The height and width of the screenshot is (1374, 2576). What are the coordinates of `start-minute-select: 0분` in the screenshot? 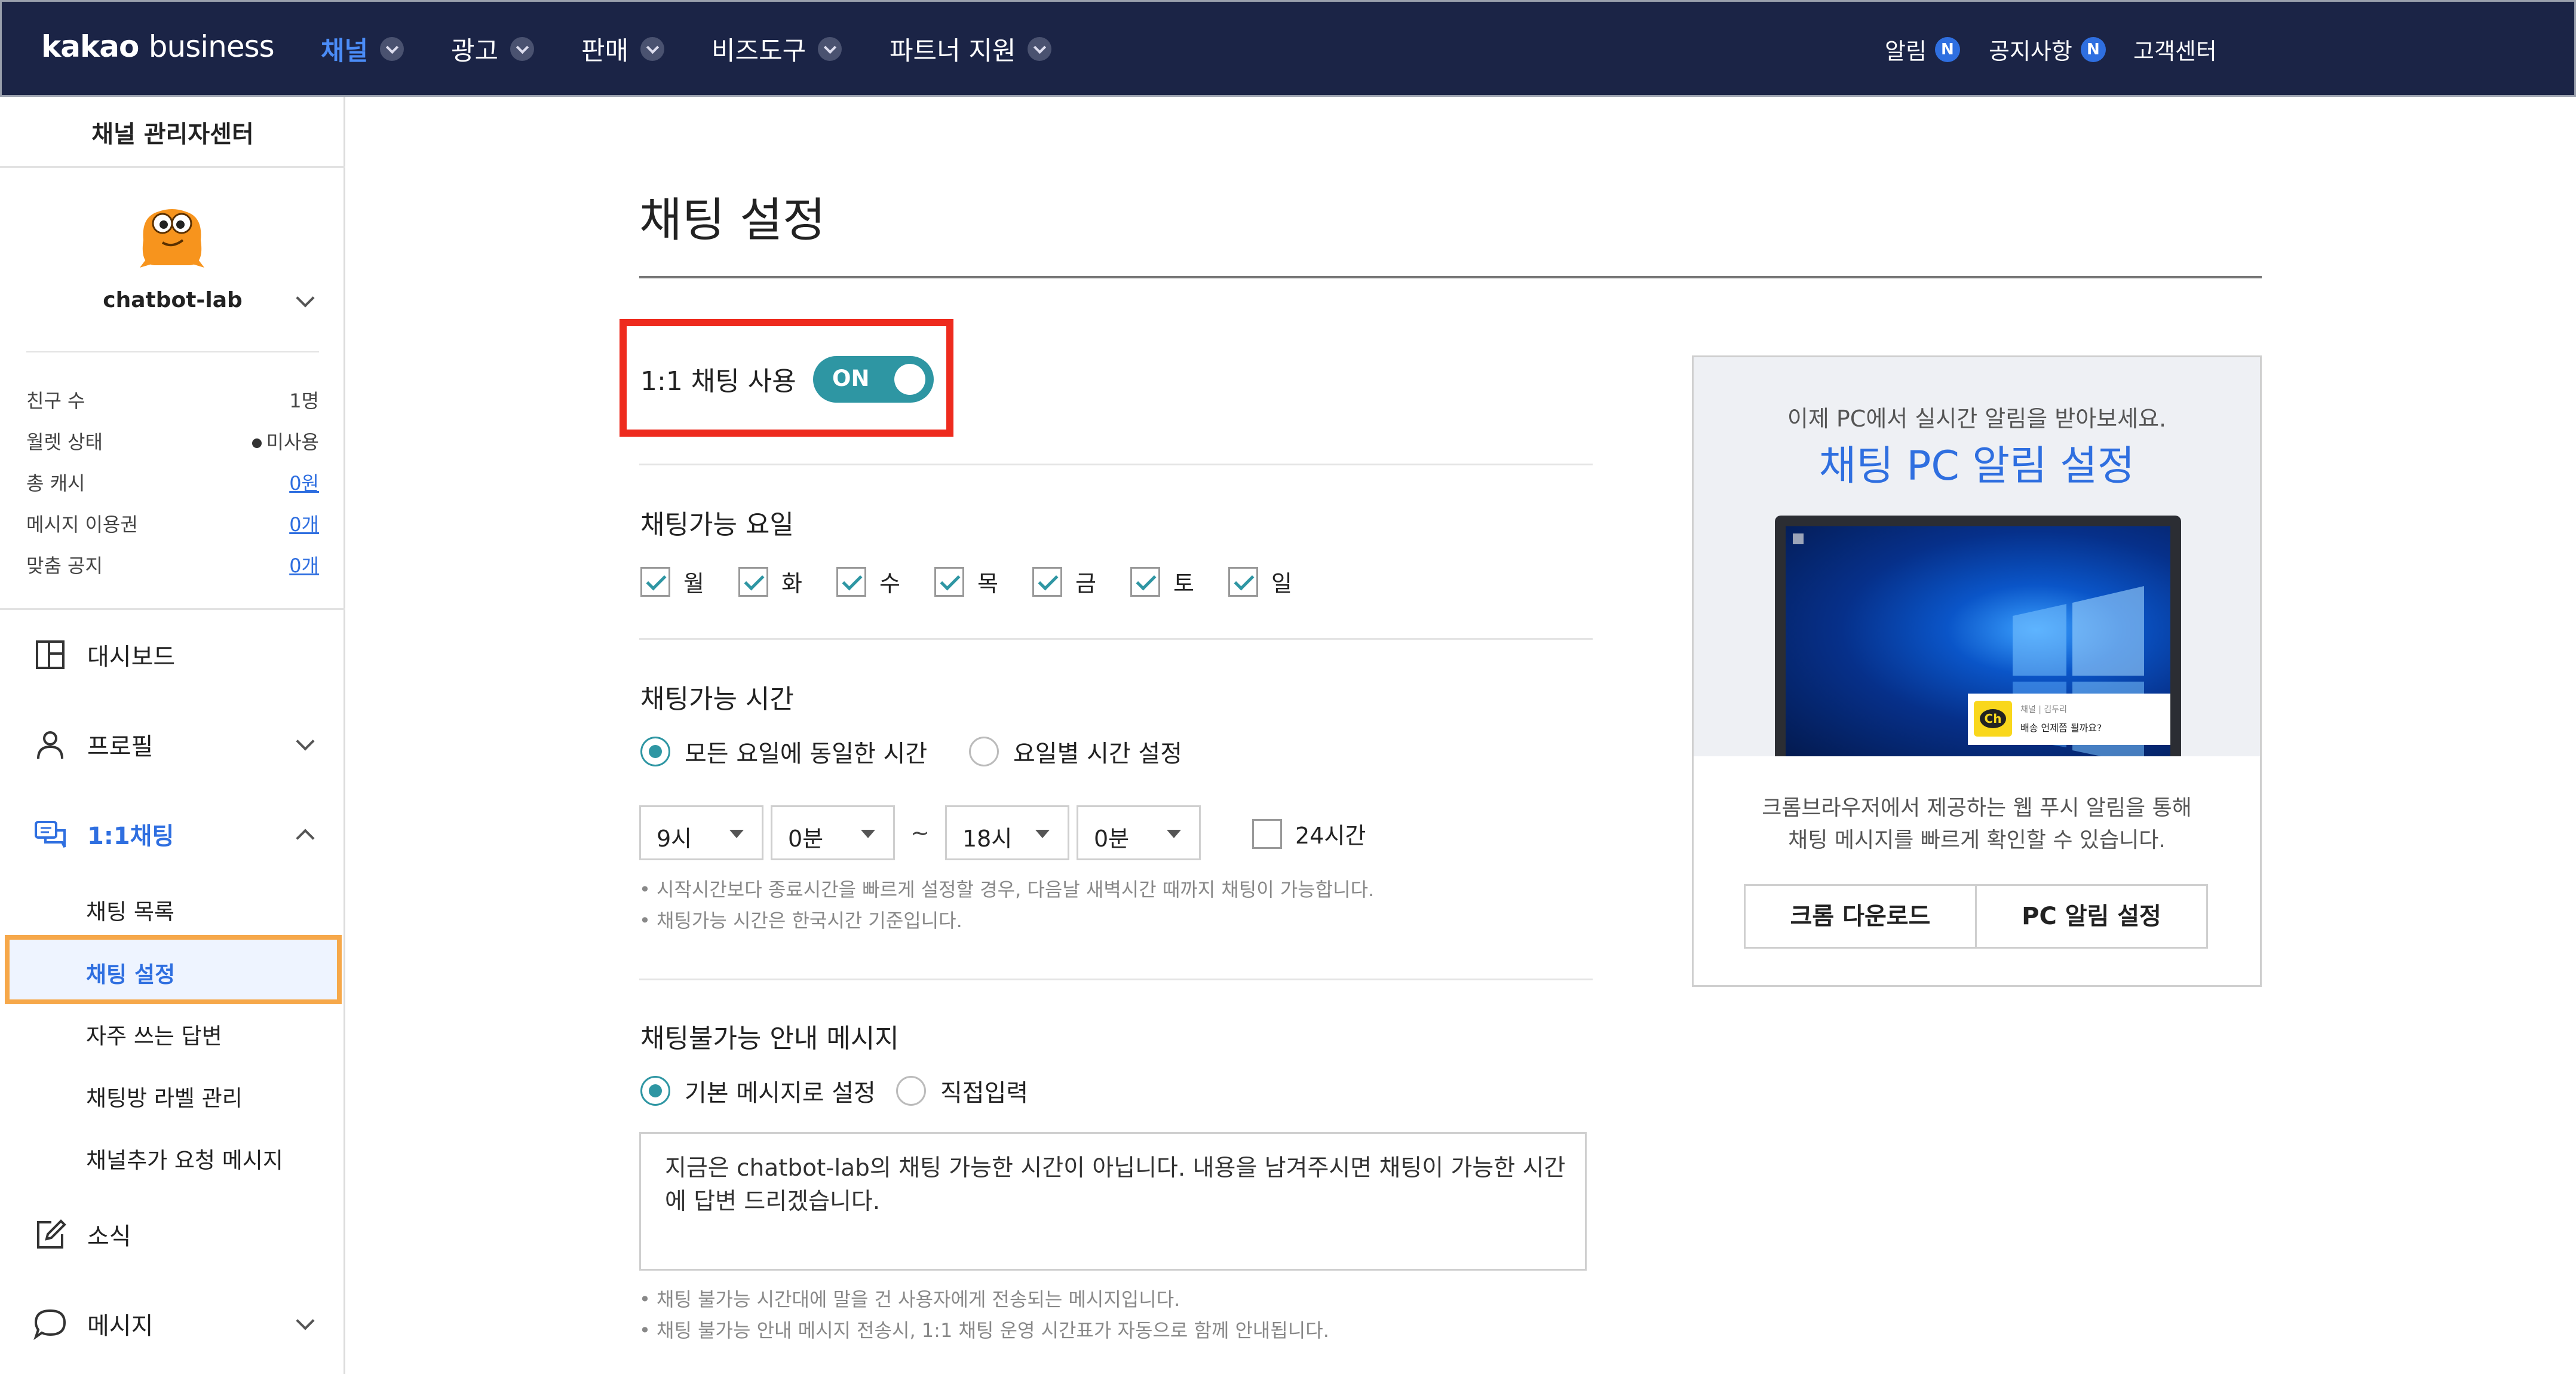 It's located at (833, 832).